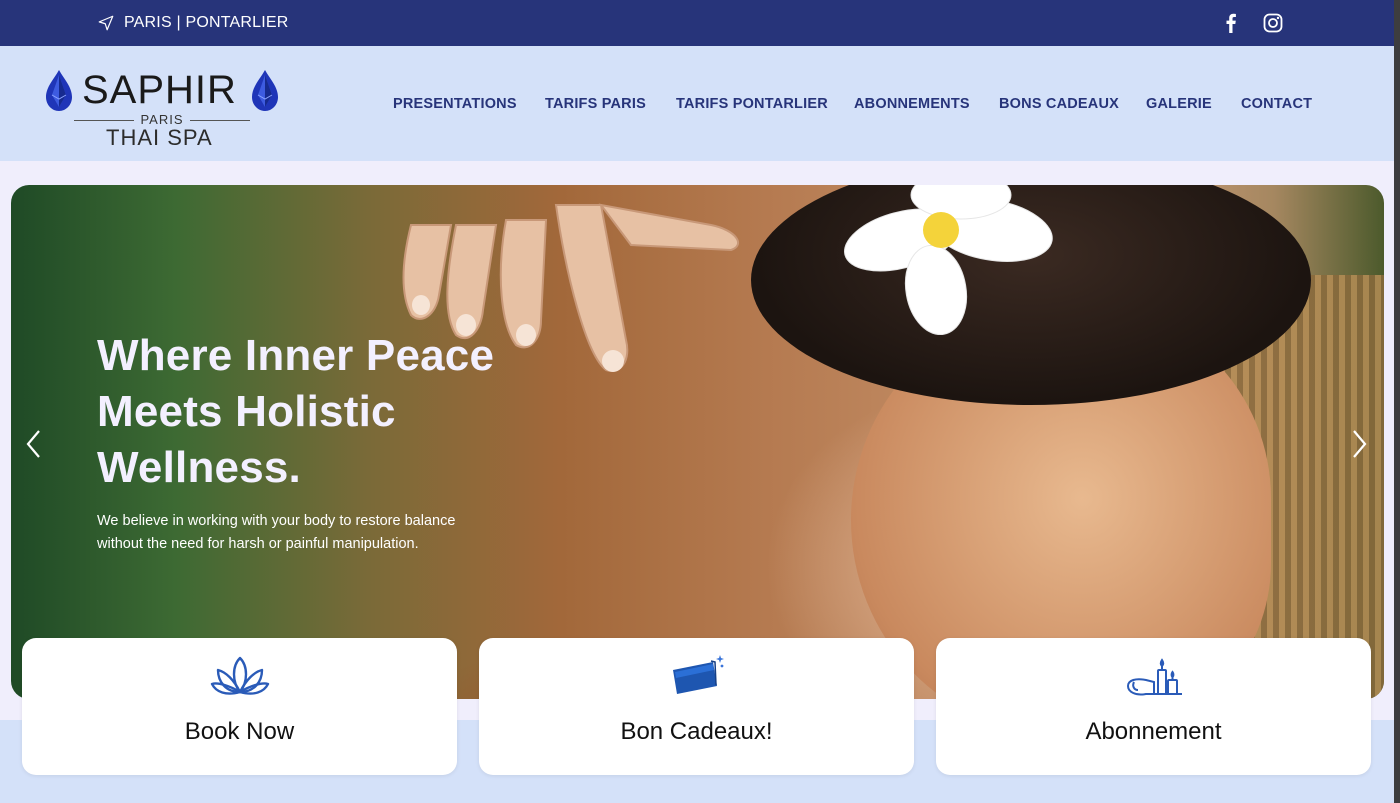  Describe the element at coordinates (1276, 104) in the screenshot. I see `nav-item-contact: CONTACT` at that location.